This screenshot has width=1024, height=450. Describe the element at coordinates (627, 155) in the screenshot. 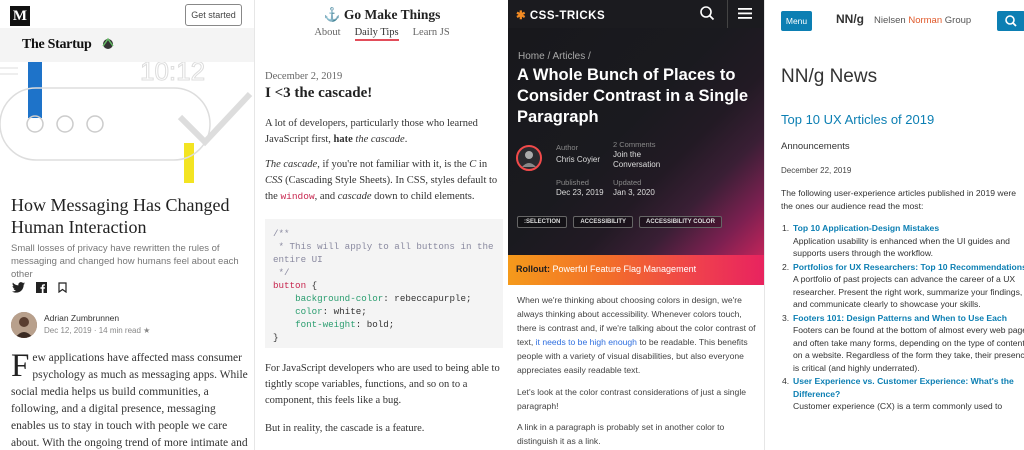

I see `comments-link-1: Join the` at that location.